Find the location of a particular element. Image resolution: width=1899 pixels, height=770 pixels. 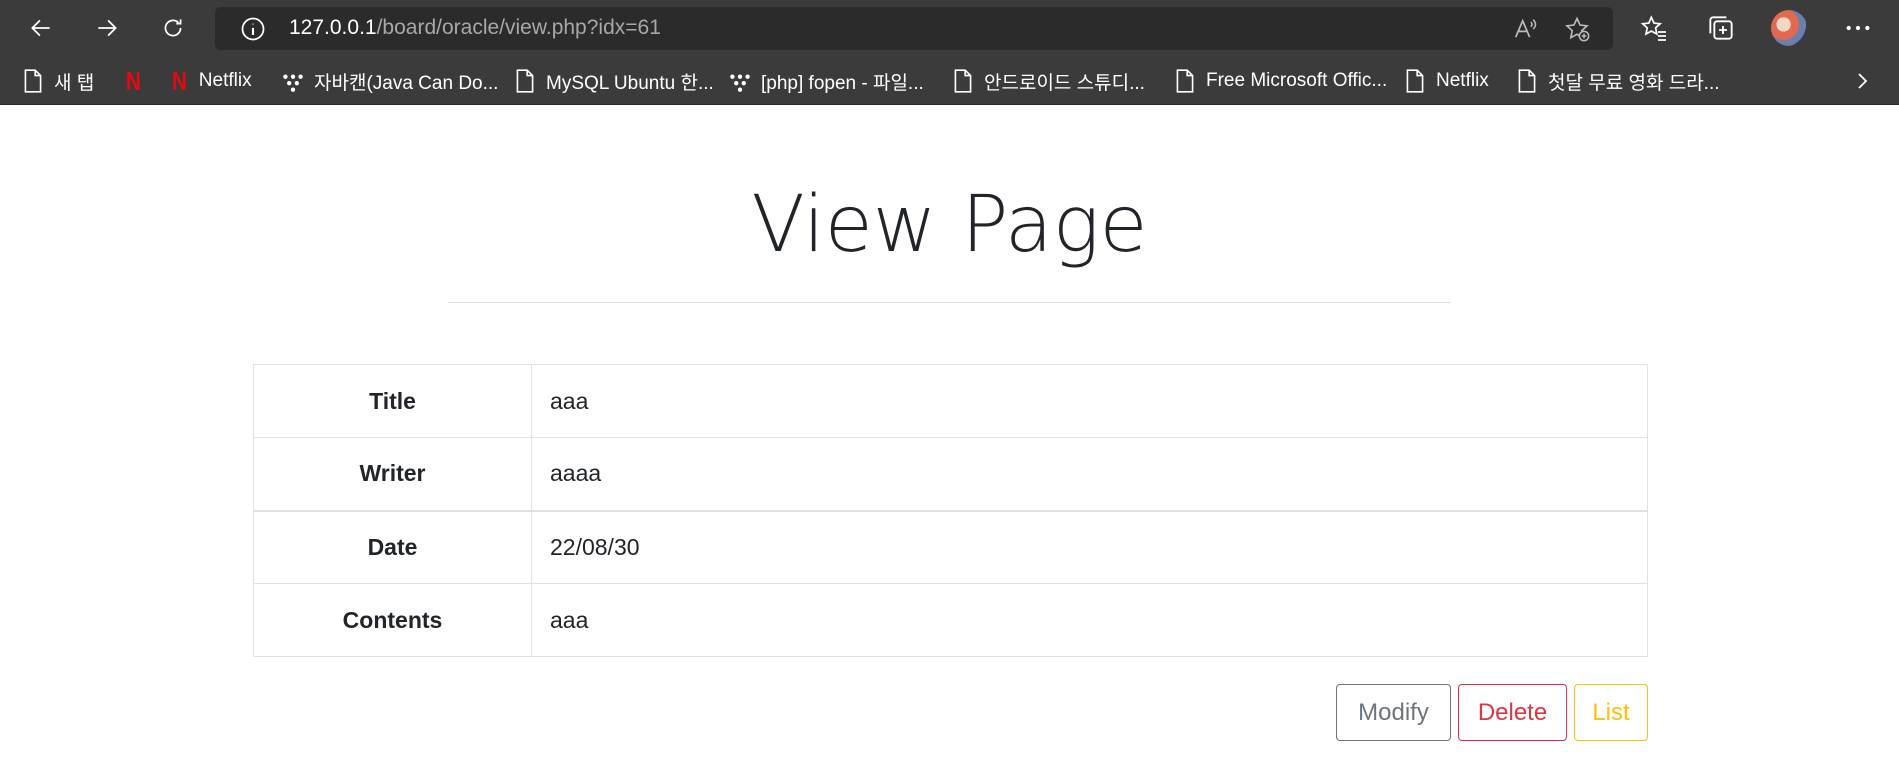

table-row: Contents aaa is located at coordinates (950, 620).